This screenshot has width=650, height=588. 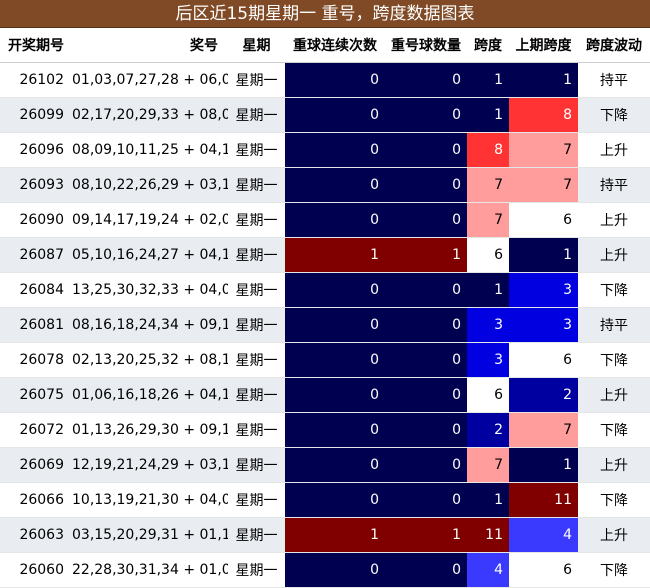 What do you see at coordinates (325, 14) in the screenshot?
I see `chart-title: 后区近15期星期一 重号，跨度数据图表` at bounding box center [325, 14].